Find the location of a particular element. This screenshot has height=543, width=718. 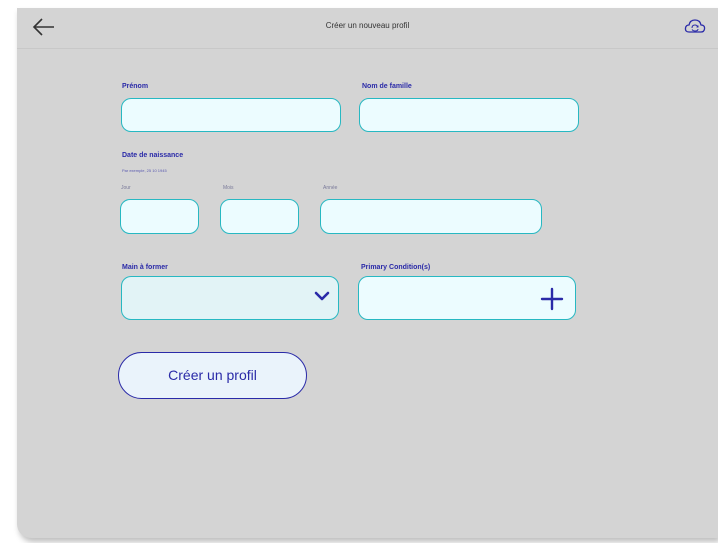

hand-label: Main à former is located at coordinates (145, 267).